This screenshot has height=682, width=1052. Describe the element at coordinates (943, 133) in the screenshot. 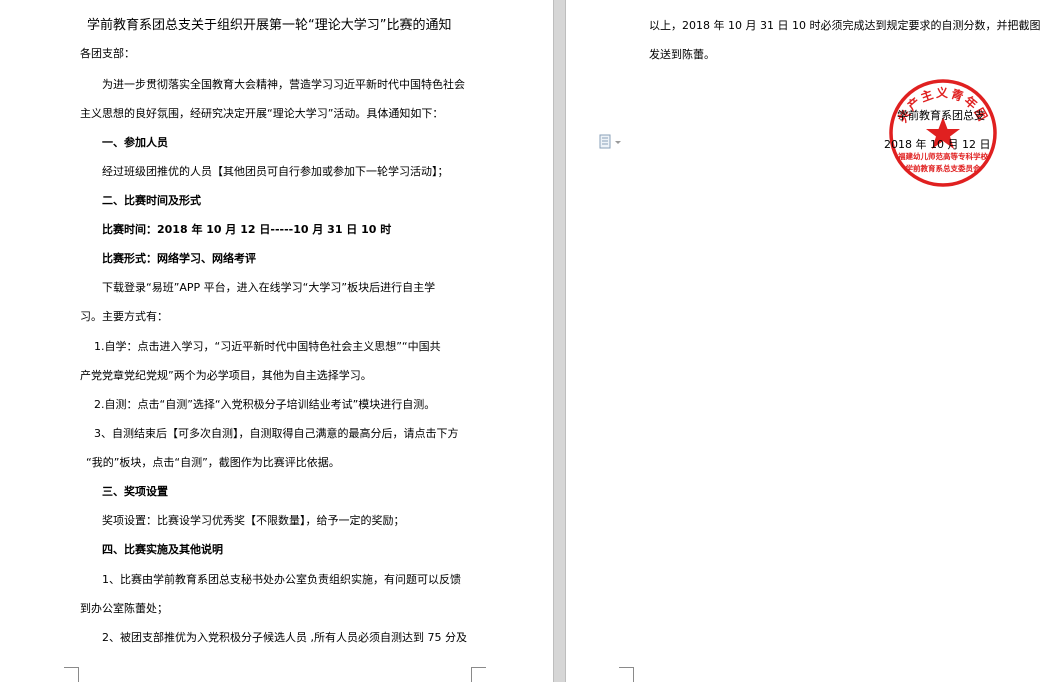

I see `official-seal: 共产主义青年团 福建幼儿师范高等专科学校 学前教育系总支委员会` at that location.